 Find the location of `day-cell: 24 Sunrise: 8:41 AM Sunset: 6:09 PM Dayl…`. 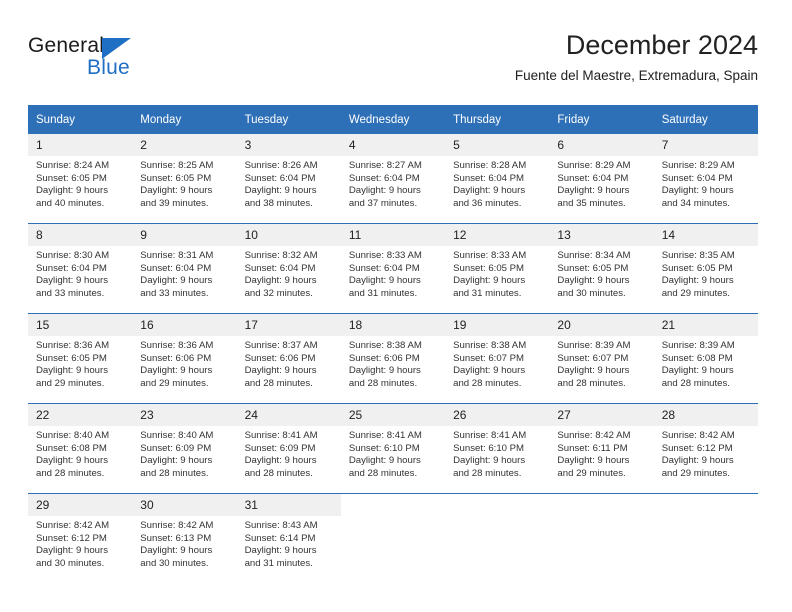

day-cell: 24 Sunrise: 8:41 AM Sunset: 6:09 PM Dayl… is located at coordinates (288, 448).